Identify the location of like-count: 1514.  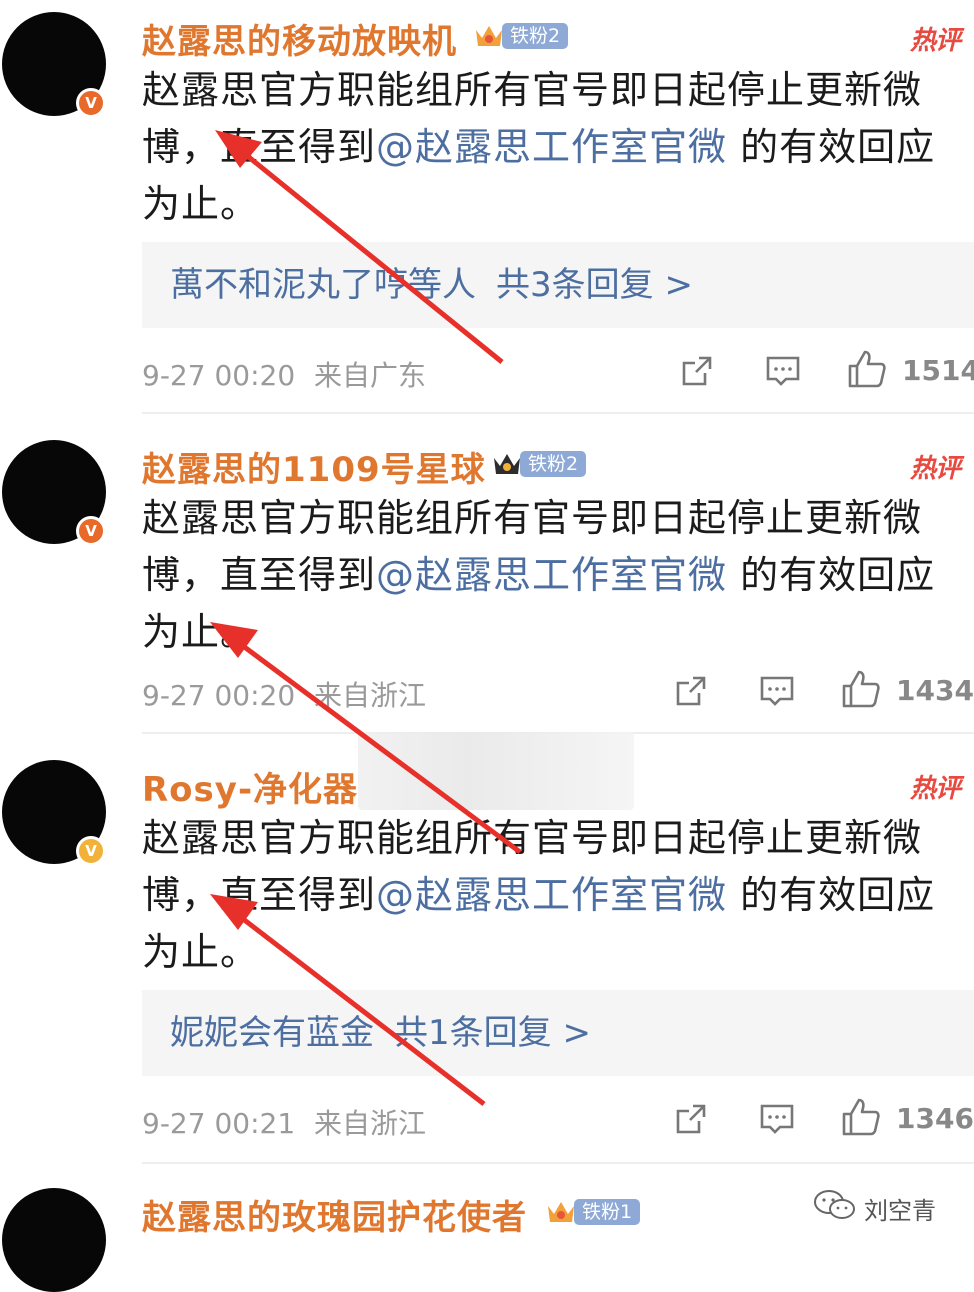
(938, 370).